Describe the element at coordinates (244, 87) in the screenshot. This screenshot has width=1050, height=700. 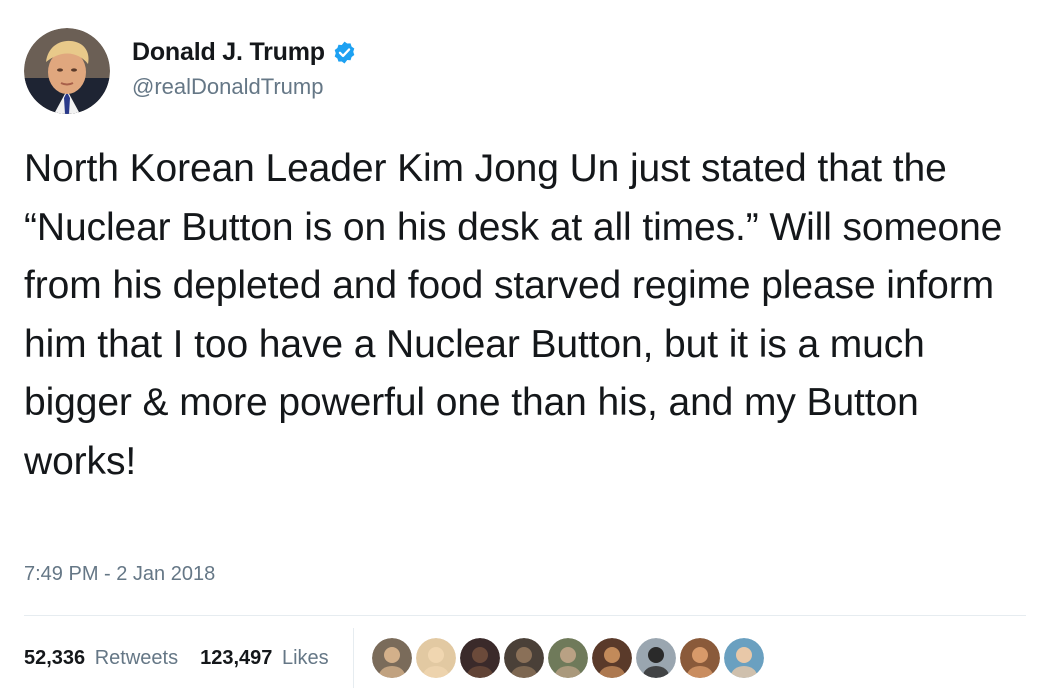
I see `user-handle: @realDonaldTrump` at that location.